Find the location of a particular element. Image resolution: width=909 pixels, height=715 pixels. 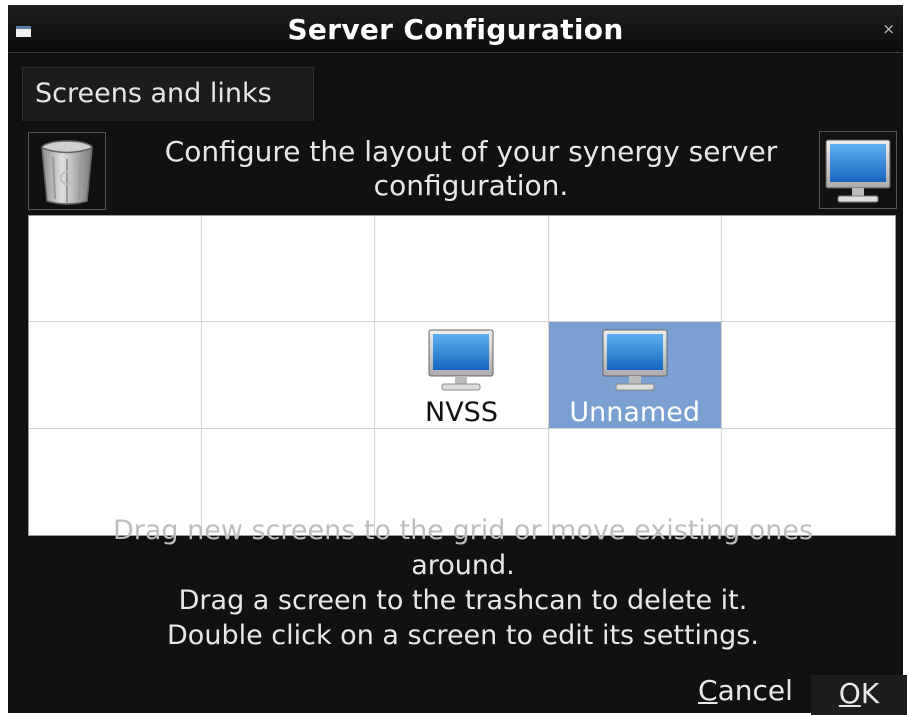

ok-button: OK is located at coordinates (859, 695).